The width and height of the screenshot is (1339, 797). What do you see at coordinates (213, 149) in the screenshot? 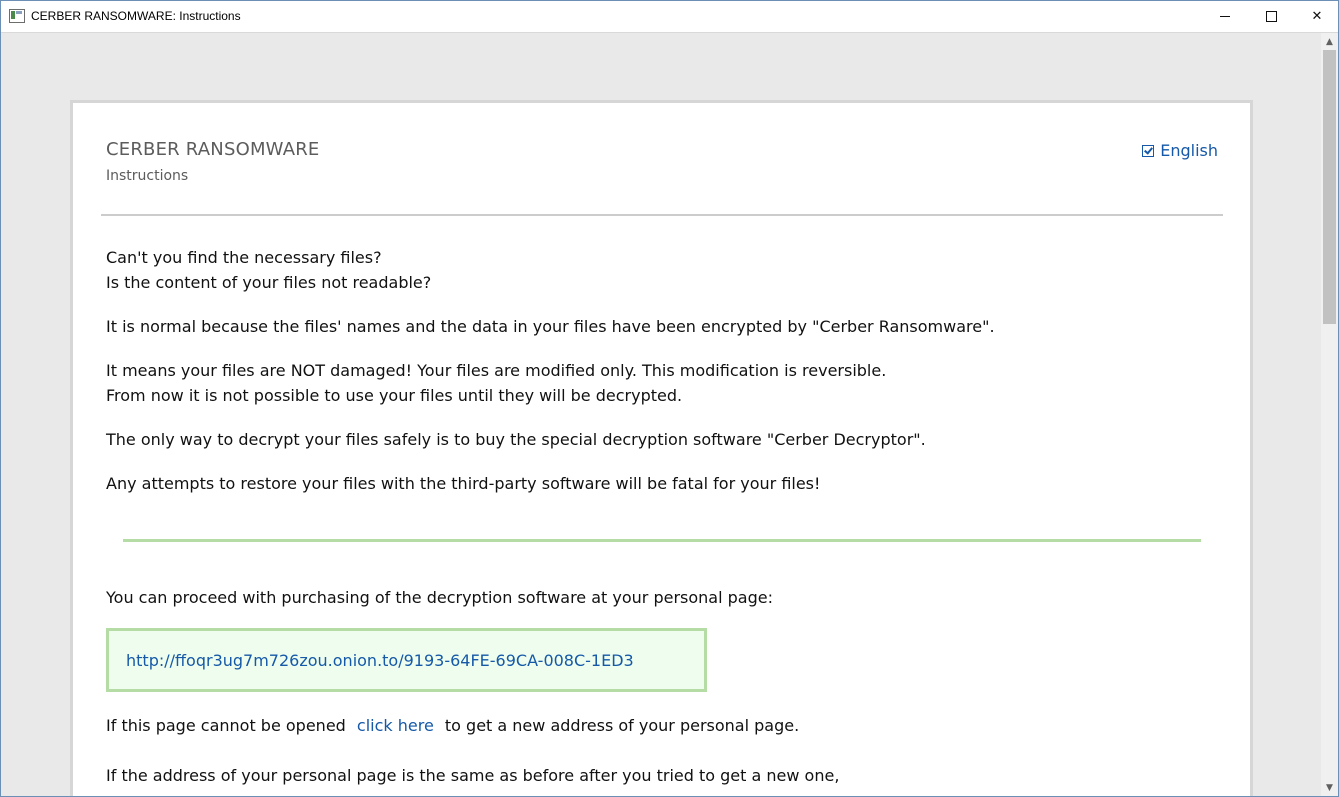
I see `page-title: CERBER RANSOMWARE` at bounding box center [213, 149].